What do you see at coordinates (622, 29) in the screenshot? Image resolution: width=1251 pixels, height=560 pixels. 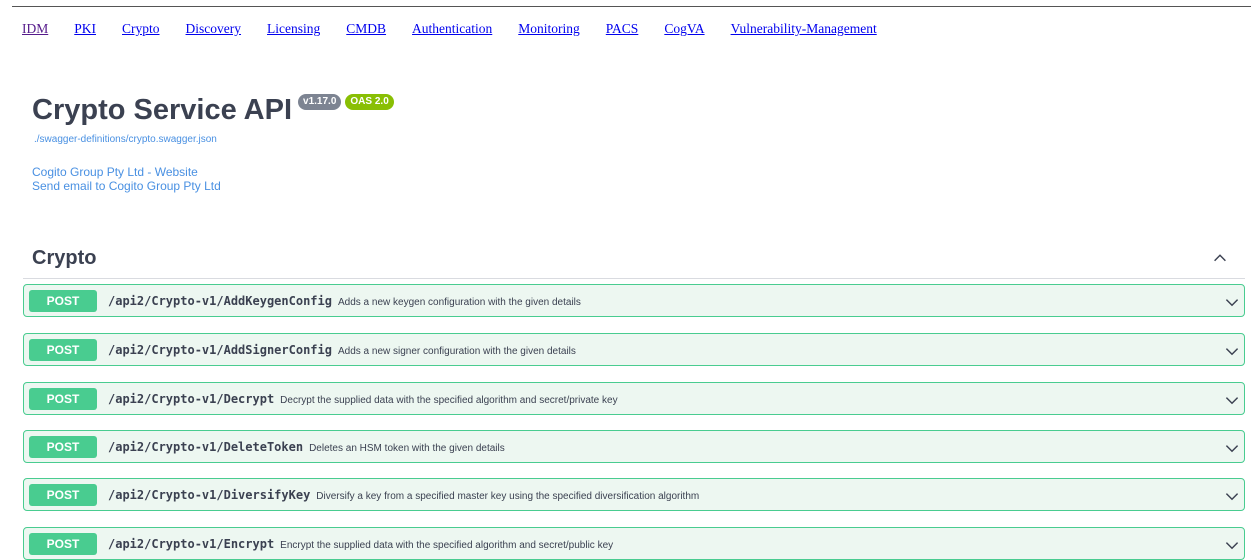 I see `nav-link-pacs: PACS` at bounding box center [622, 29].